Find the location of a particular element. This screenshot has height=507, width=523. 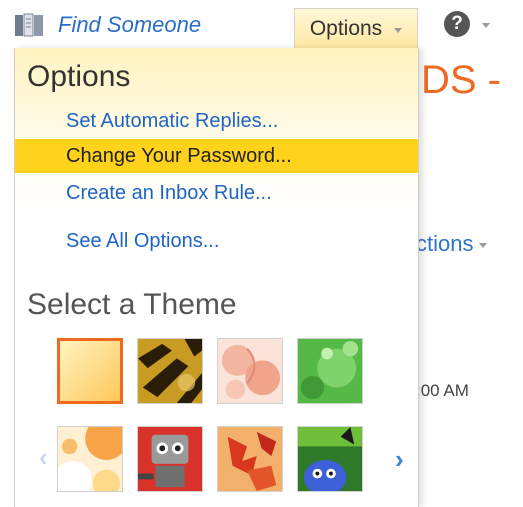

robot-theme-icon is located at coordinates (170, 459).